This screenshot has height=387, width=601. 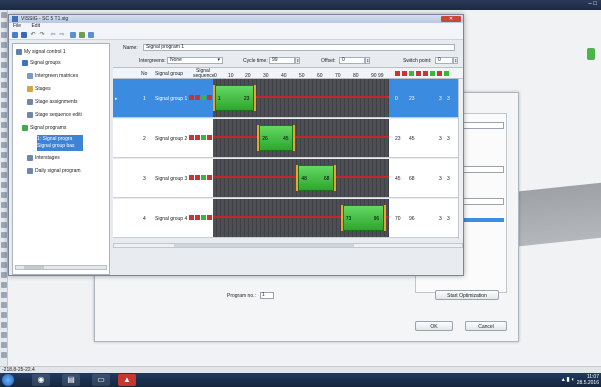 I want to click on tree-item-stage-assignments: Stage assignments, so click(x=52, y=102).